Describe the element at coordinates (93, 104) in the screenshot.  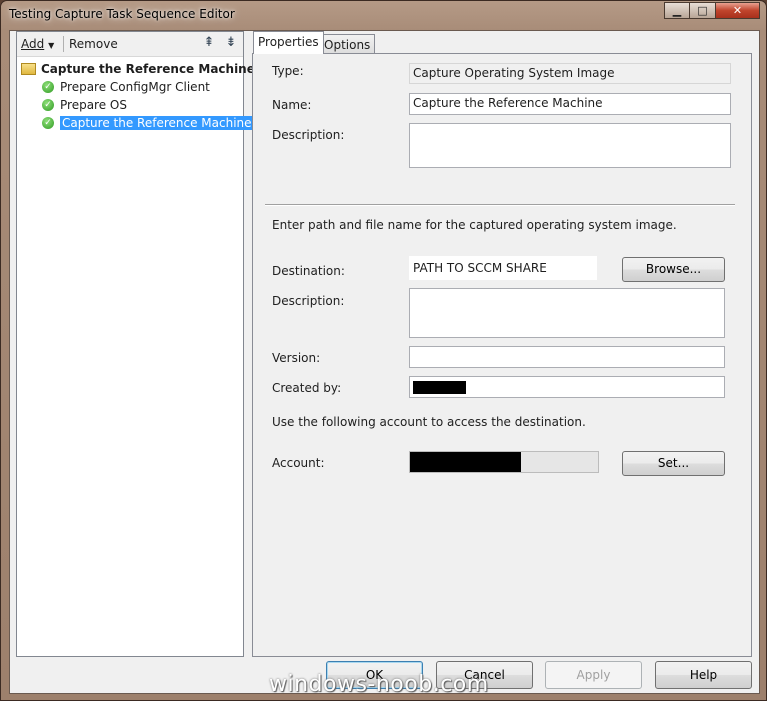
I see `tree-item-label: Prepare OS` at that location.